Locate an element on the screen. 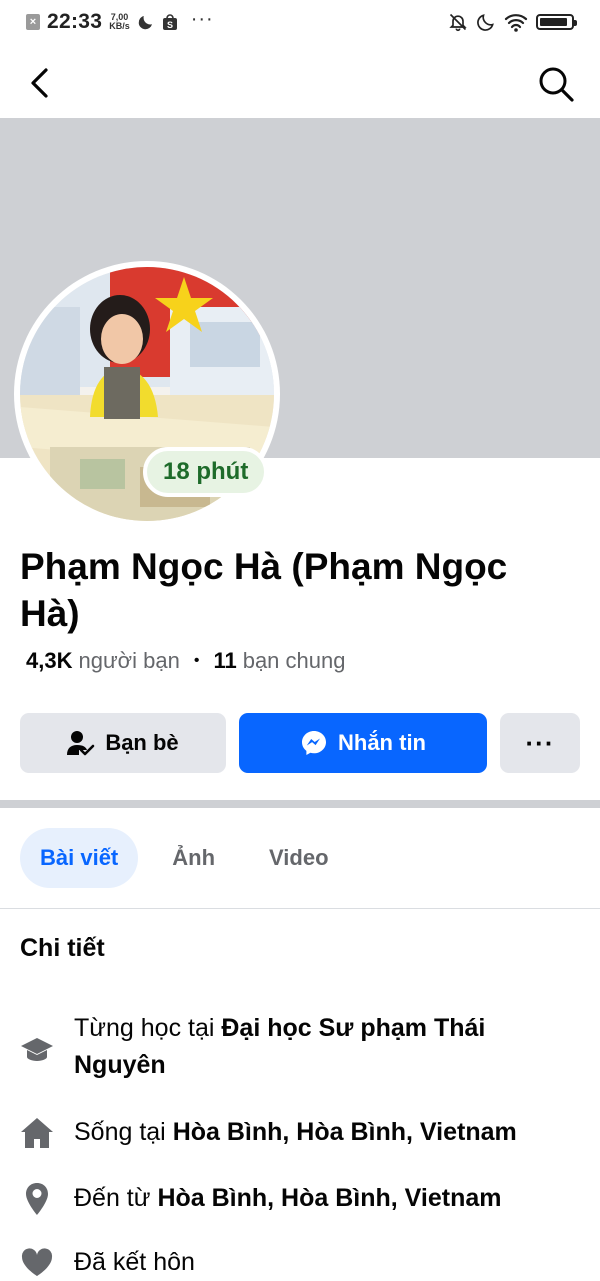  friend-check-icon is located at coordinates (81, 743).